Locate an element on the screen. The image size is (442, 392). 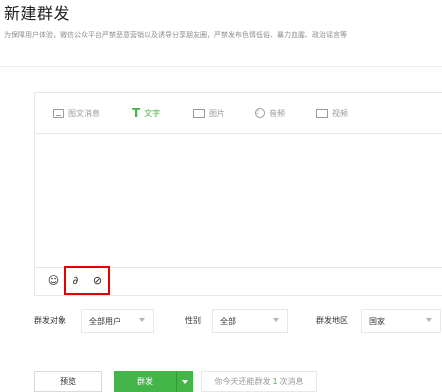
tab-video-label: 视频 is located at coordinates (340, 113).